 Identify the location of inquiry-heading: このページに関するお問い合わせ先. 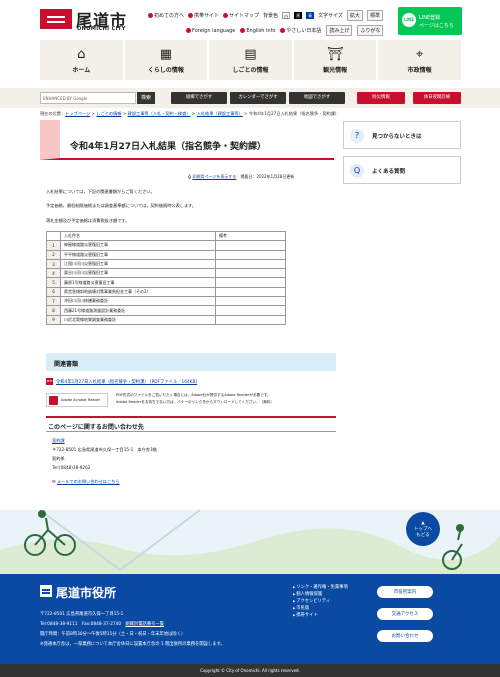
(191, 424).